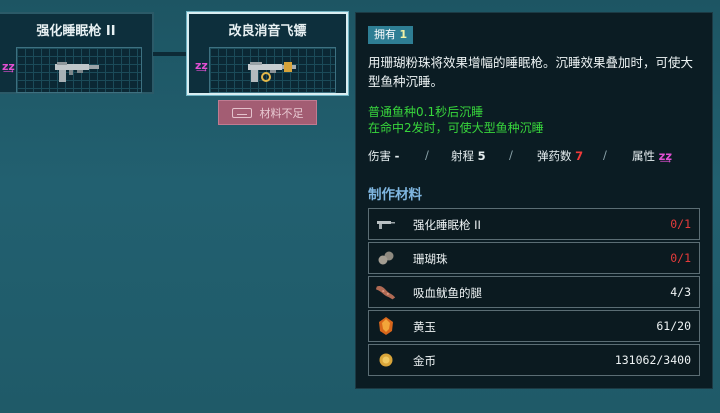  What do you see at coordinates (447, 225) in the screenshot?
I see `material-name: 强化睡眠枪 II` at bounding box center [447, 225].